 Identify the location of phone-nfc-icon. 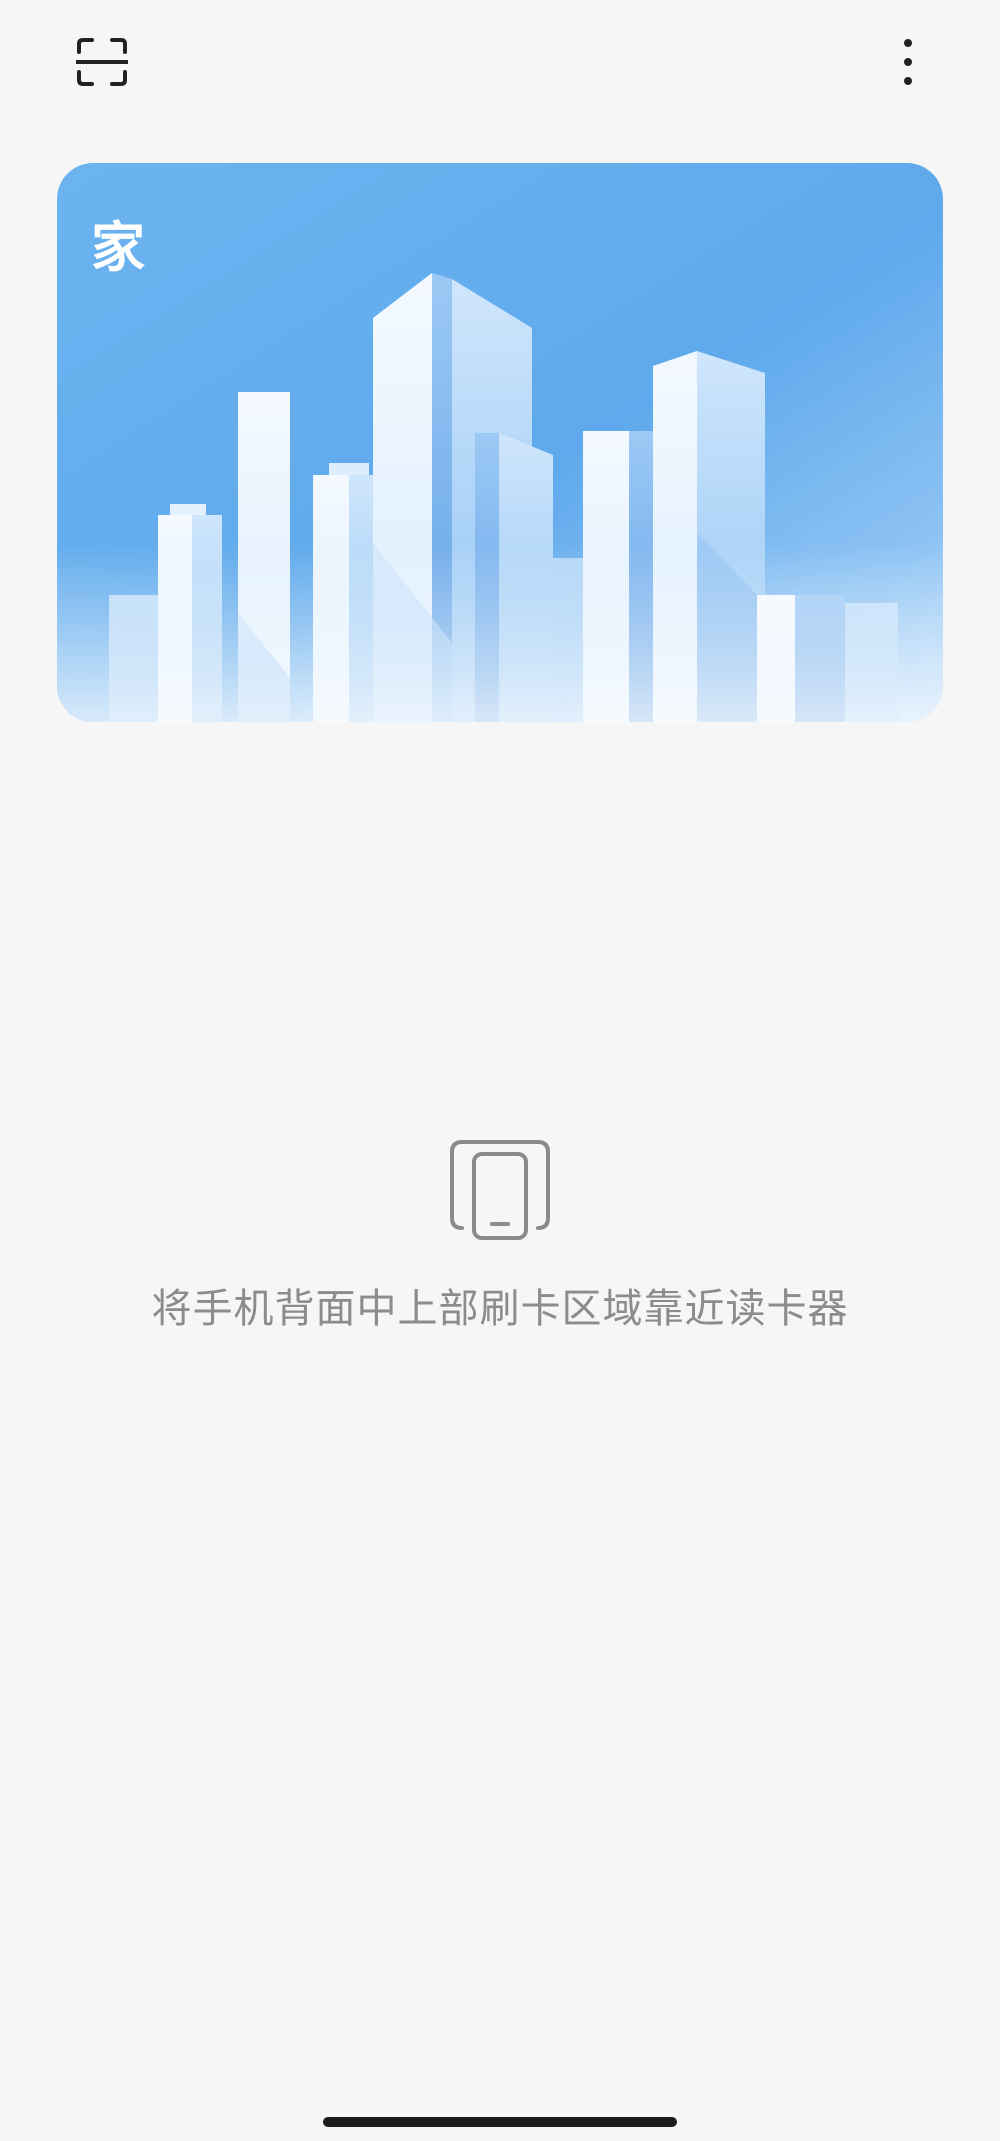
(500, 1190).